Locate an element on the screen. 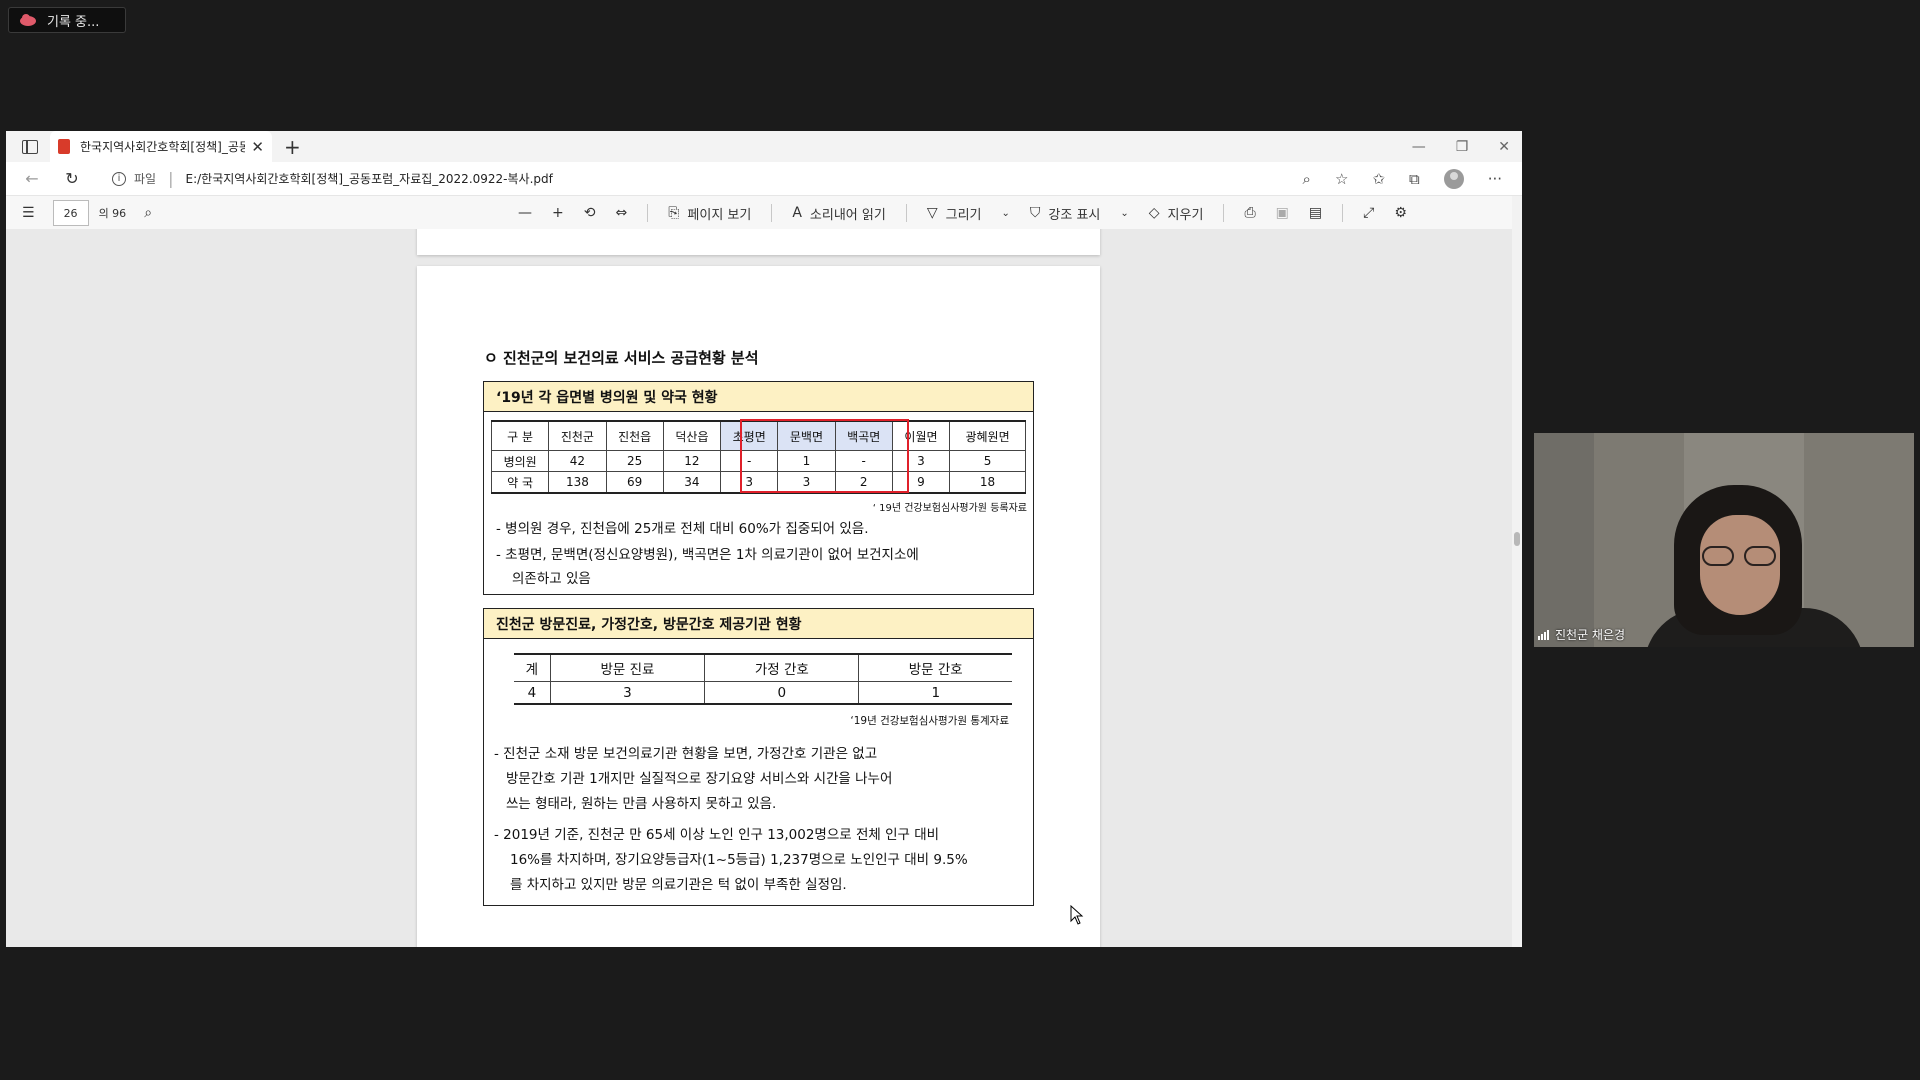 The image size is (1920, 1080). table-cell: 69 is located at coordinates (634, 482).